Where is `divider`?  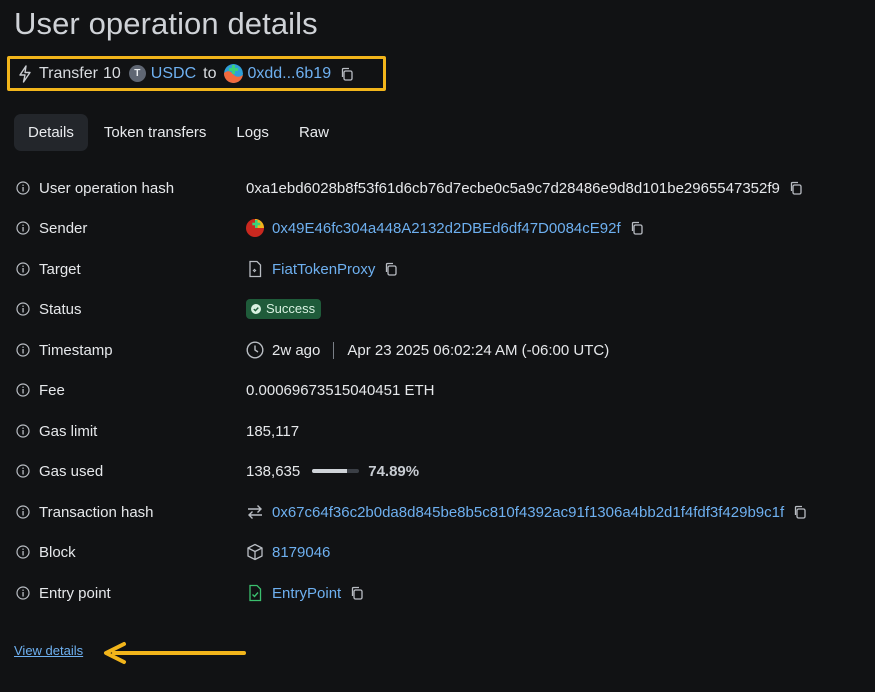 divider is located at coordinates (334, 350).